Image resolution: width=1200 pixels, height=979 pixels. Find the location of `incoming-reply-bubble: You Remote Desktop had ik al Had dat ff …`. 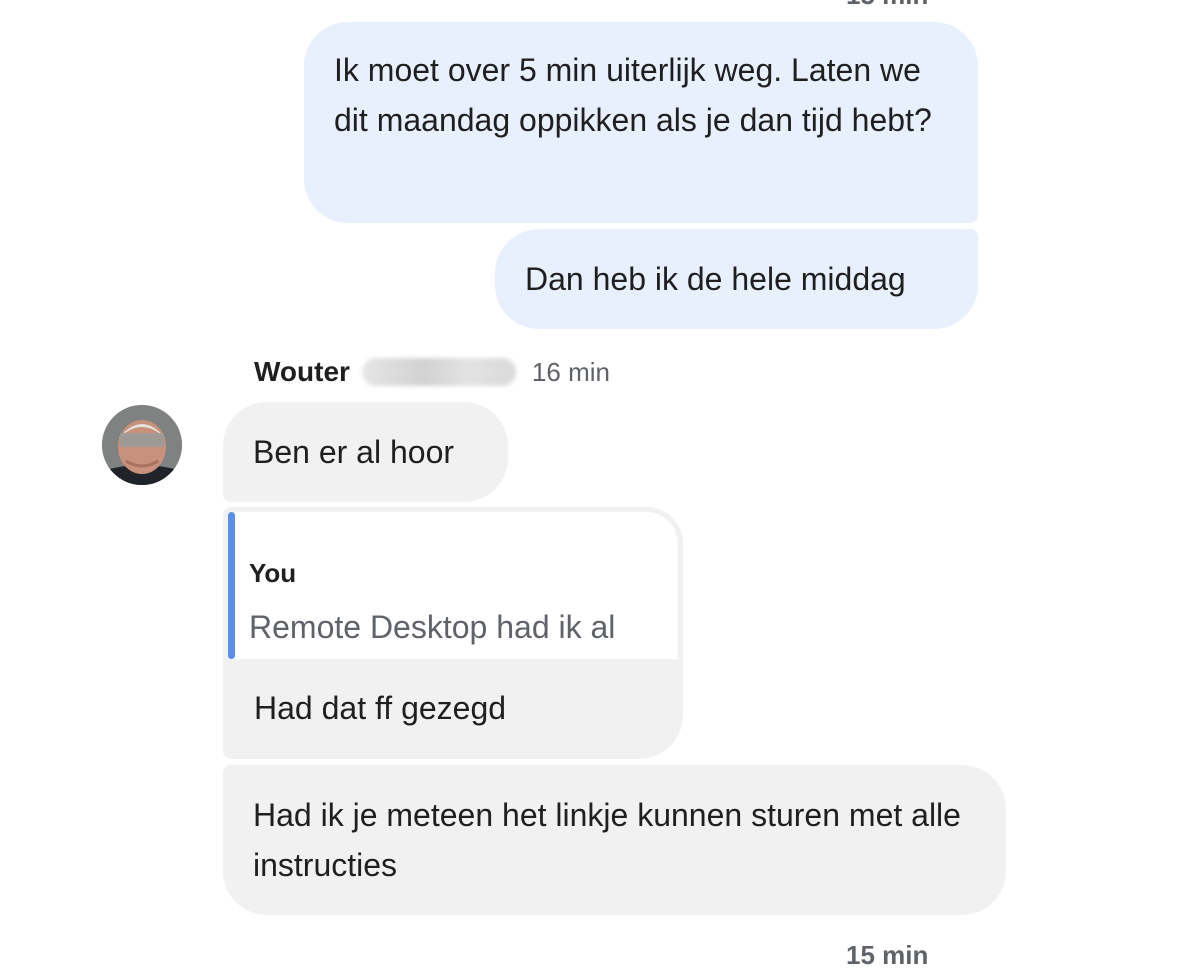

incoming-reply-bubble: You Remote Desktop had ik al Had dat ff … is located at coordinates (453, 633).